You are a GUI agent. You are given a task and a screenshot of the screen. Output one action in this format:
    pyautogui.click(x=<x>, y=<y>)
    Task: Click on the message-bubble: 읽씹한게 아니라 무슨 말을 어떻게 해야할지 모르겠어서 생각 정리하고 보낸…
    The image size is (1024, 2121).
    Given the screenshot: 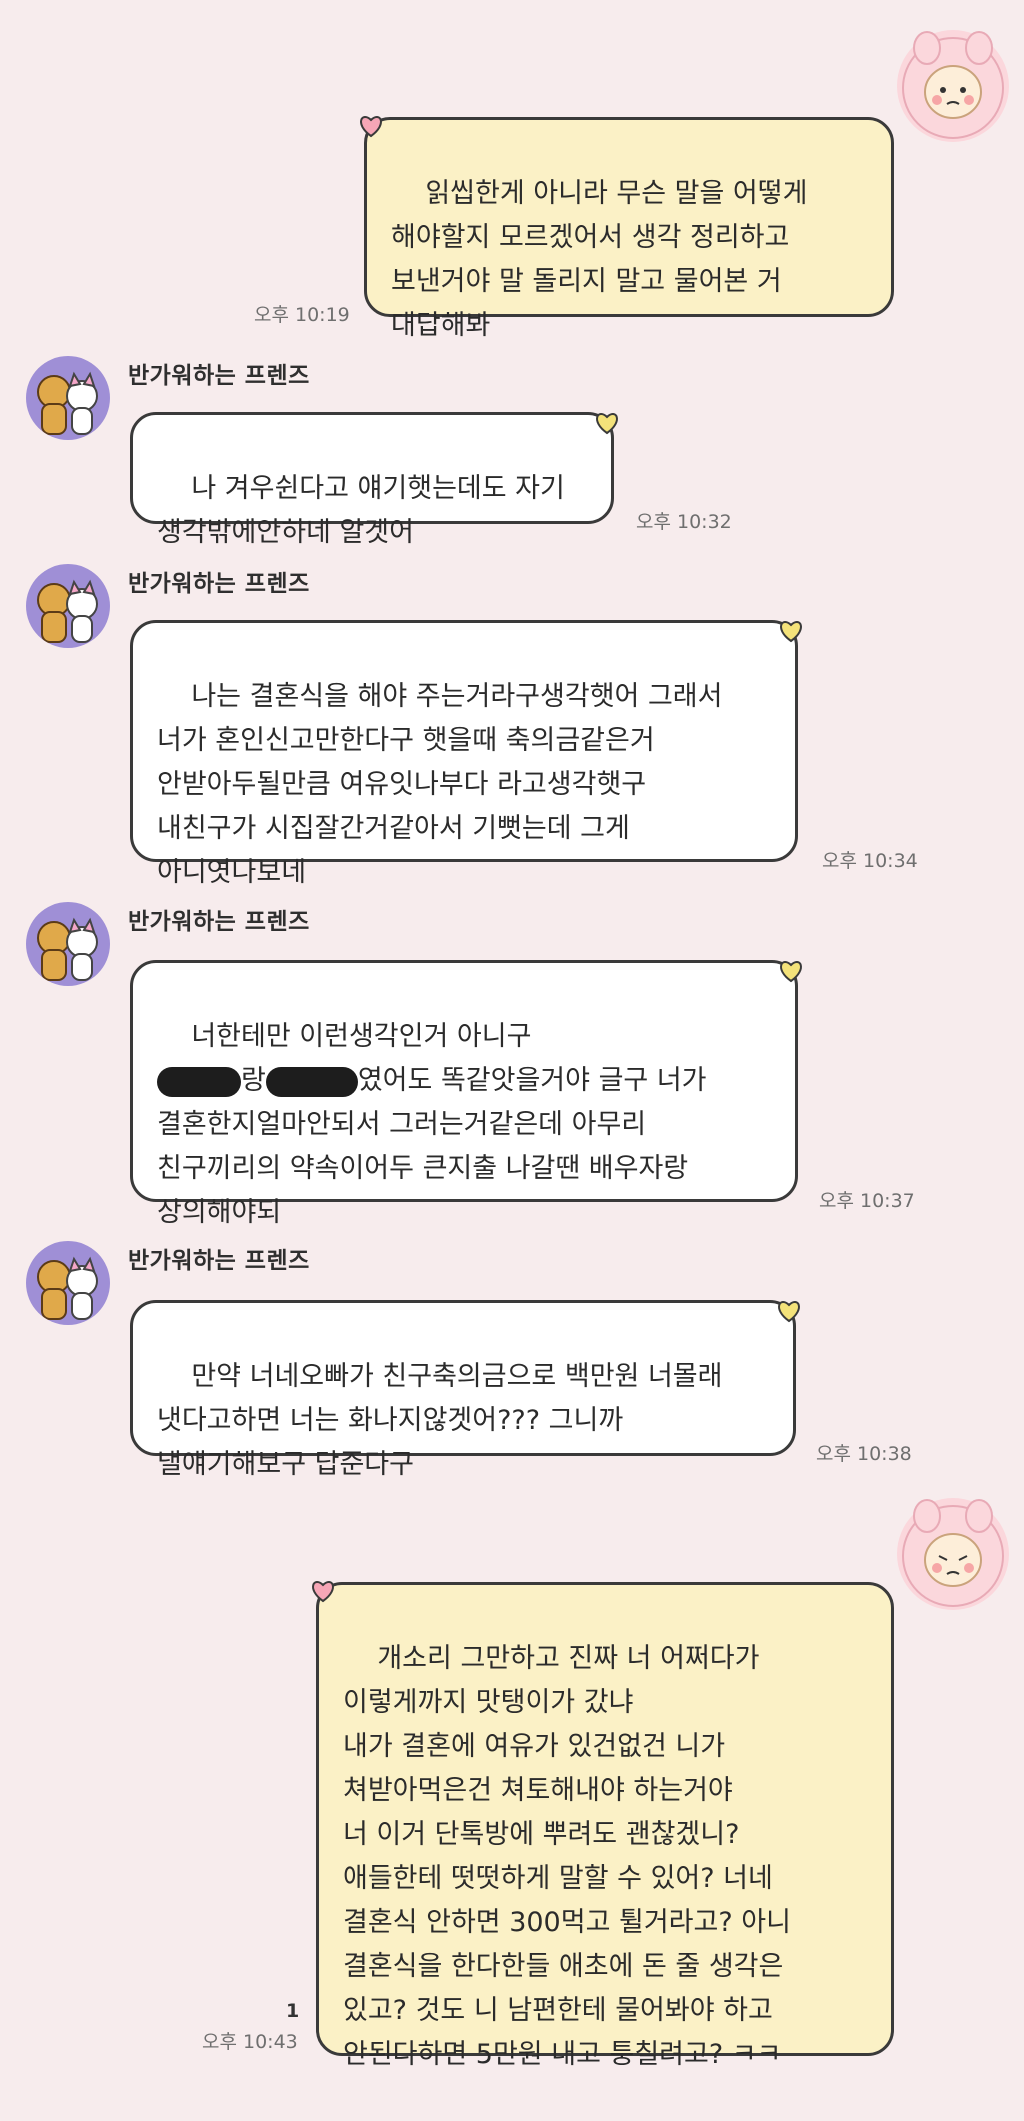 What is the action you would take?
    pyautogui.click(x=629, y=229)
    